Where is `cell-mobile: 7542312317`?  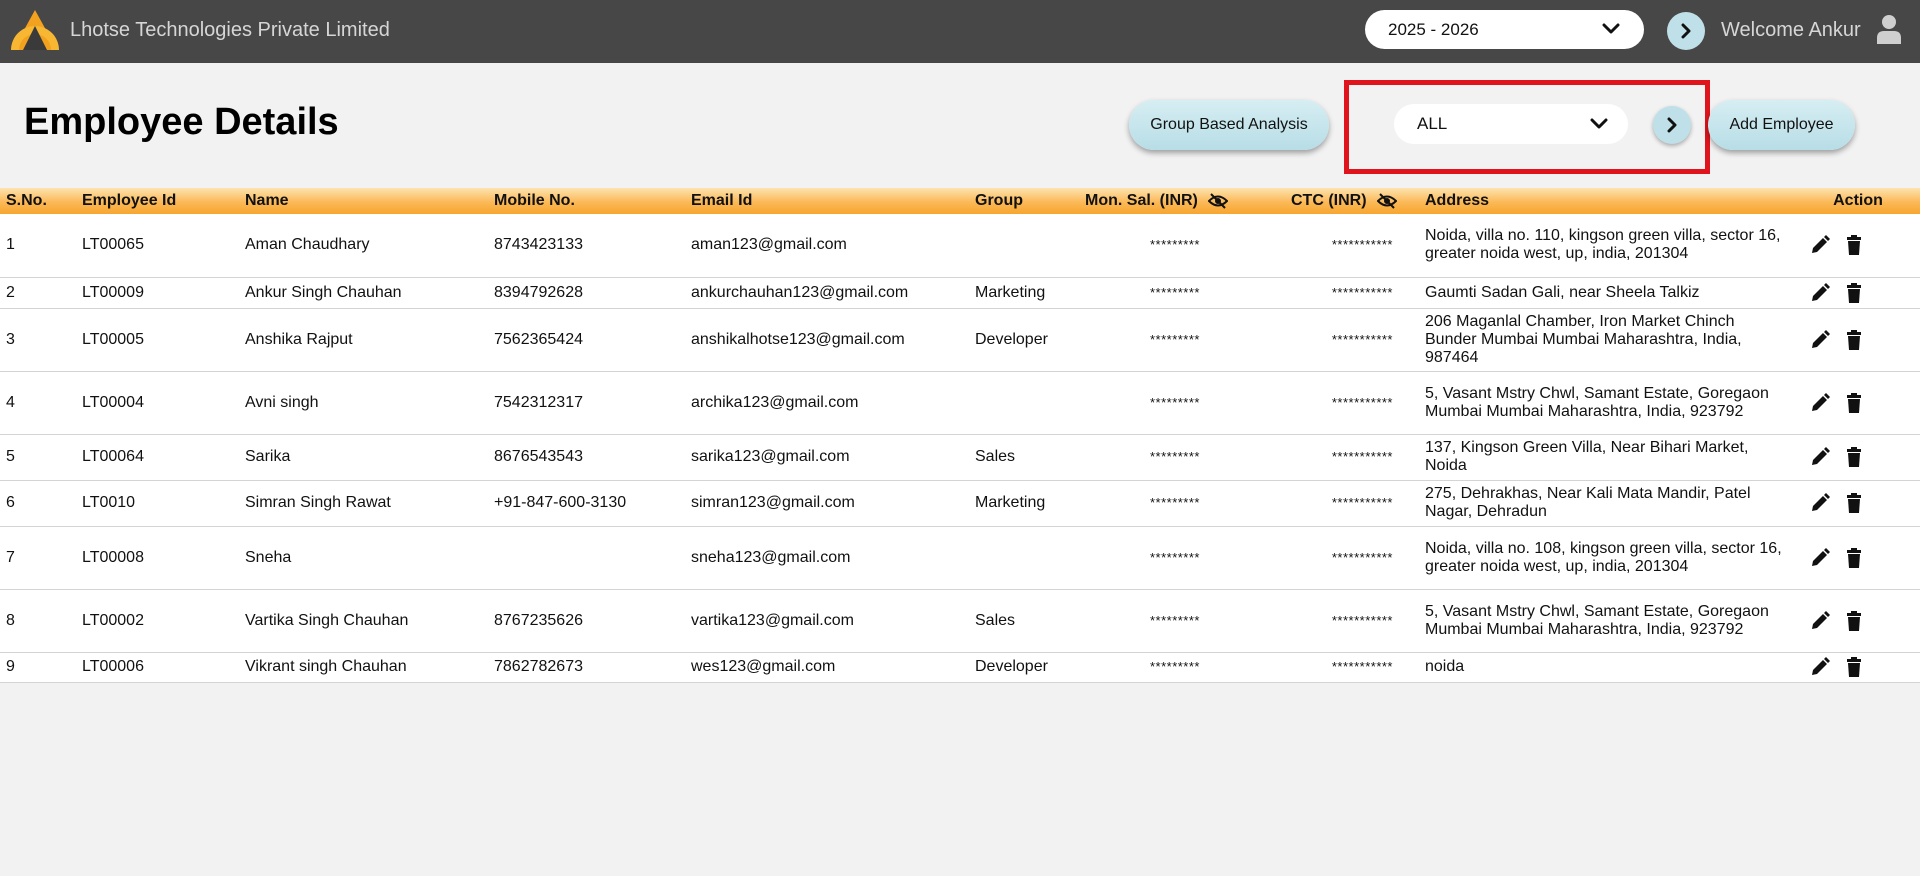 cell-mobile: 7542312317 is located at coordinates (538, 402).